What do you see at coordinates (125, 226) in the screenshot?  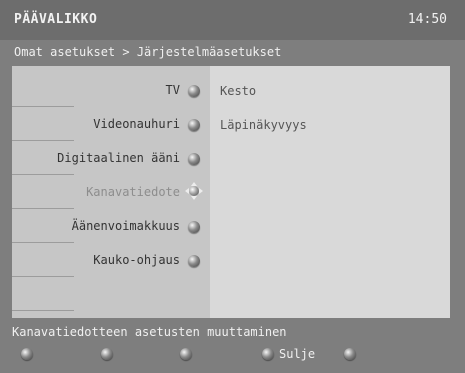 I see `menu-item-label: Äänenvoimakkuus` at bounding box center [125, 226].